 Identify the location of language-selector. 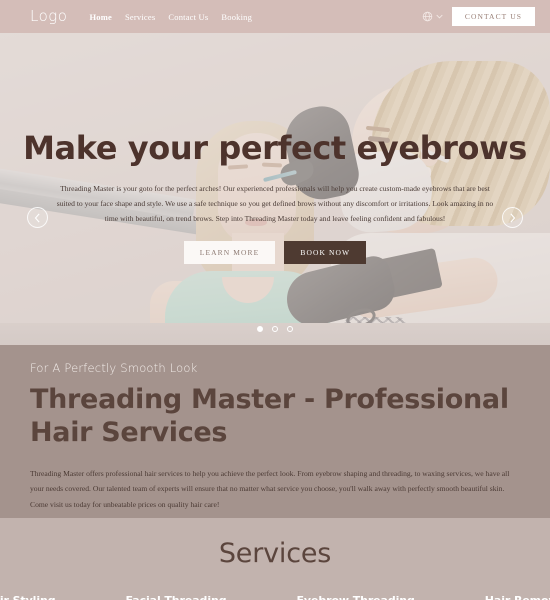
(432, 16).